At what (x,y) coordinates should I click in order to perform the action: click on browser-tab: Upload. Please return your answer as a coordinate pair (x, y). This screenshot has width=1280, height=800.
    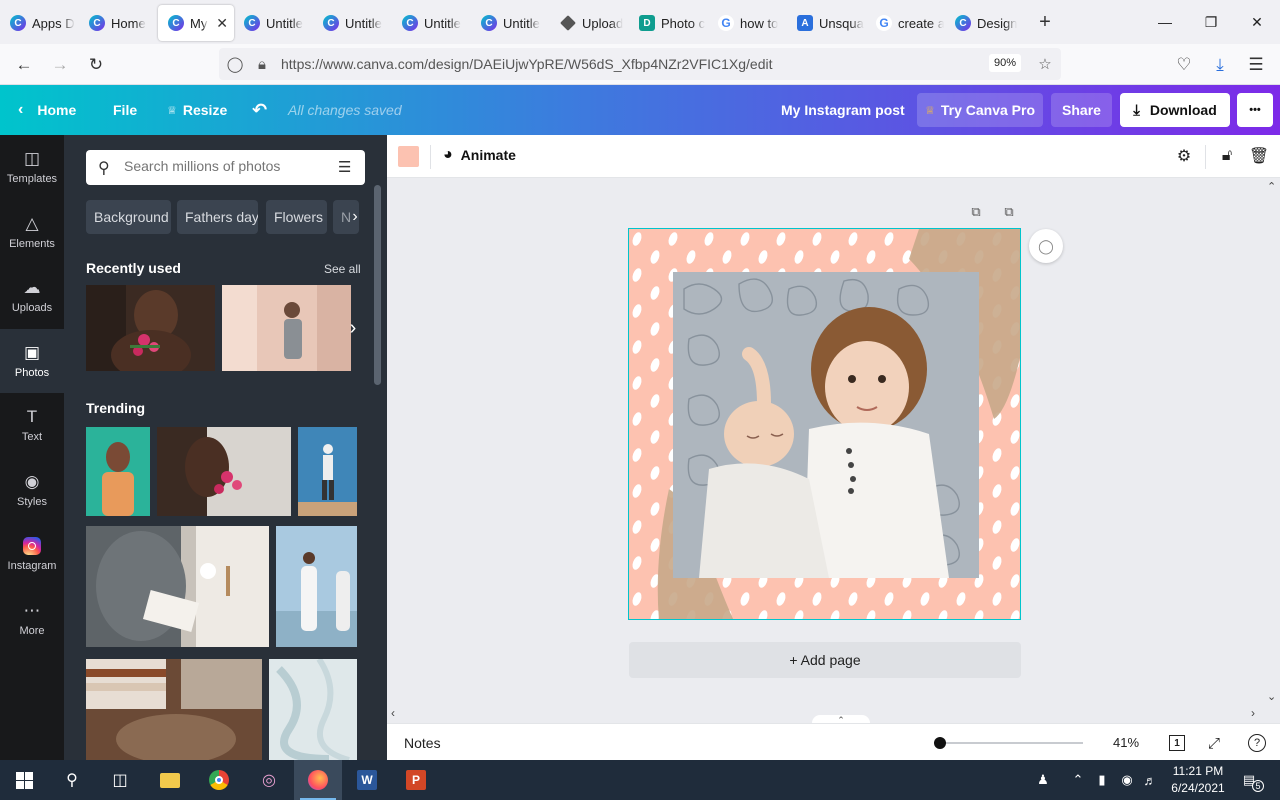
    Looking at the image, I should click on (589, 23).